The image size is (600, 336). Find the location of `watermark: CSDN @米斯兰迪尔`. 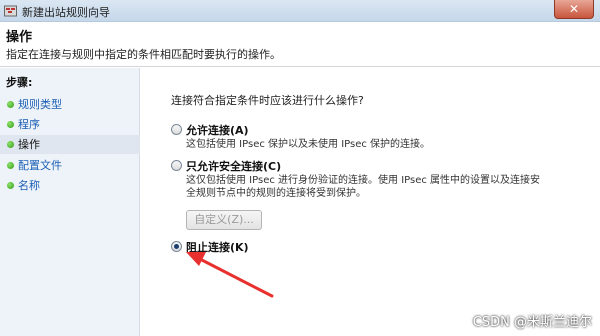

watermark: CSDN @米斯兰迪尔 is located at coordinates (532, 322).